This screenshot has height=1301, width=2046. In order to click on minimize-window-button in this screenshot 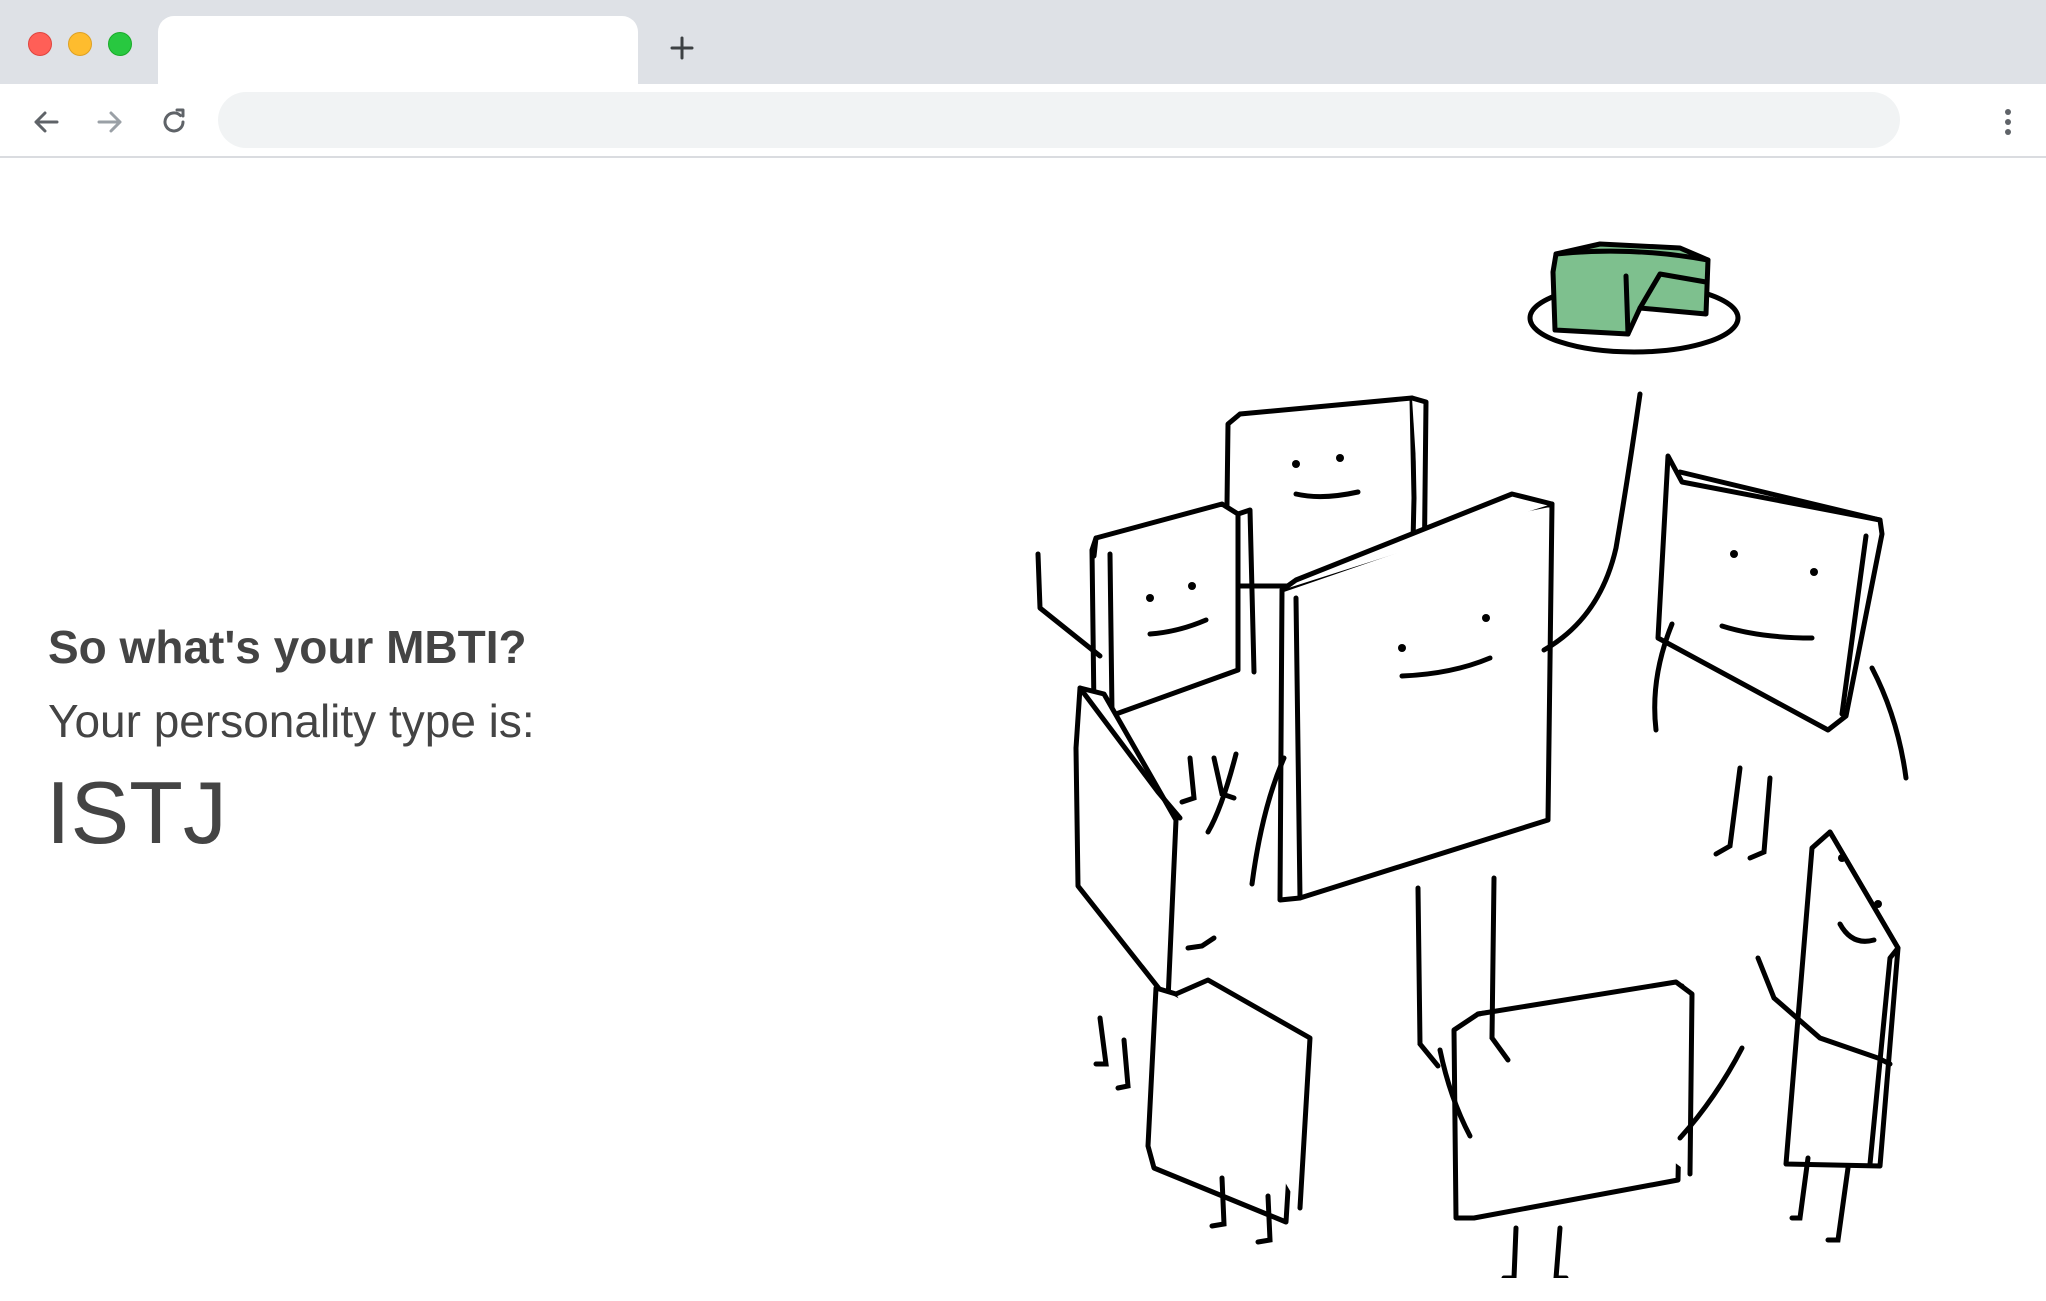, I will do `click(80, 44)`.